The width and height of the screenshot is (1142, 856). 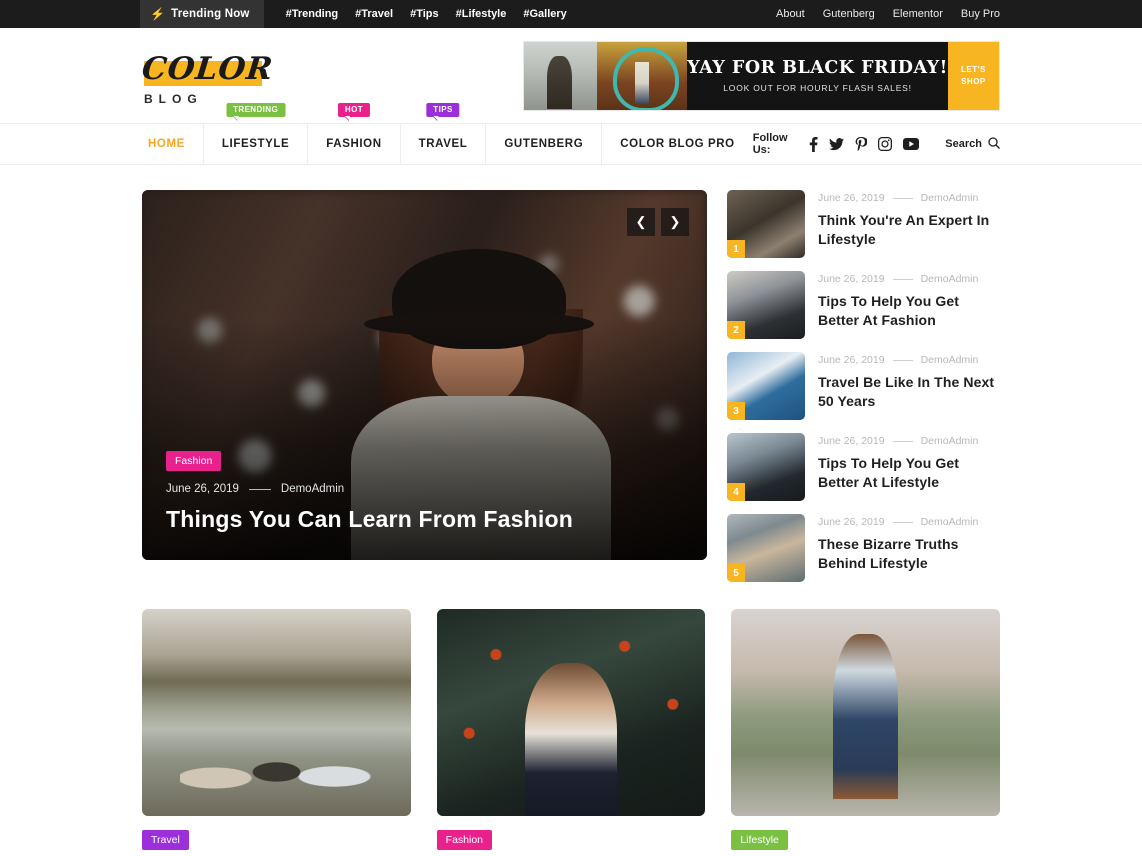 I want to click on trending-tag-lifestyle: #Lifestyle, so click(x=481, y=14).